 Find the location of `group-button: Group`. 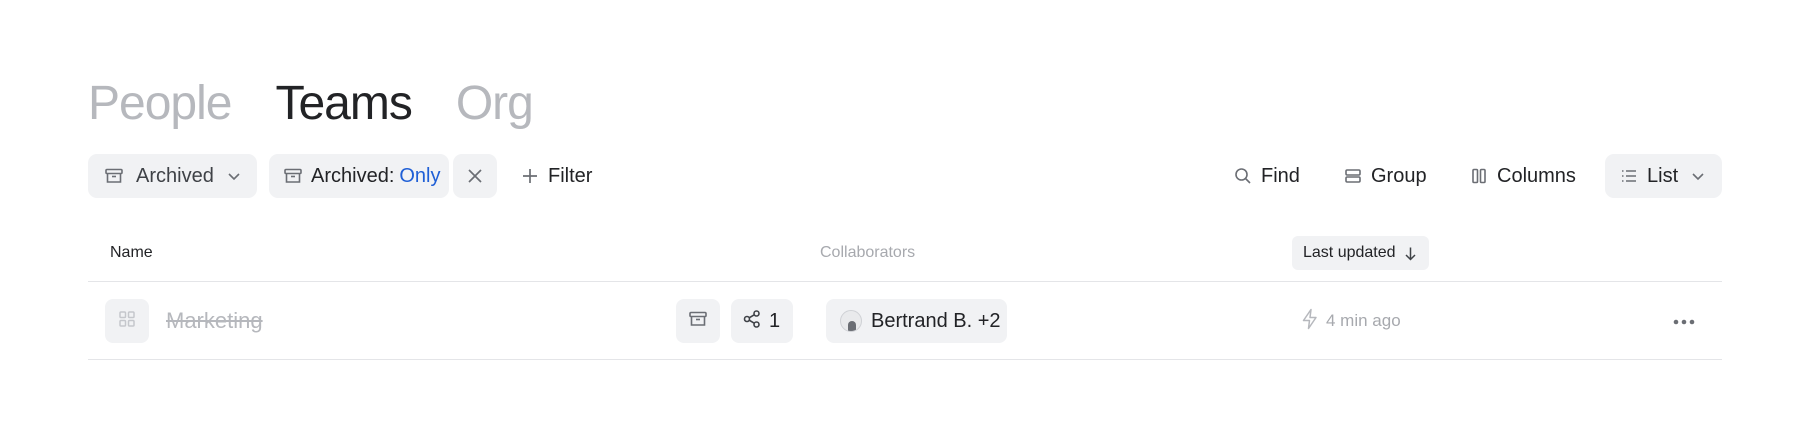

group-button: Group is located at coordinates (1389, 176).